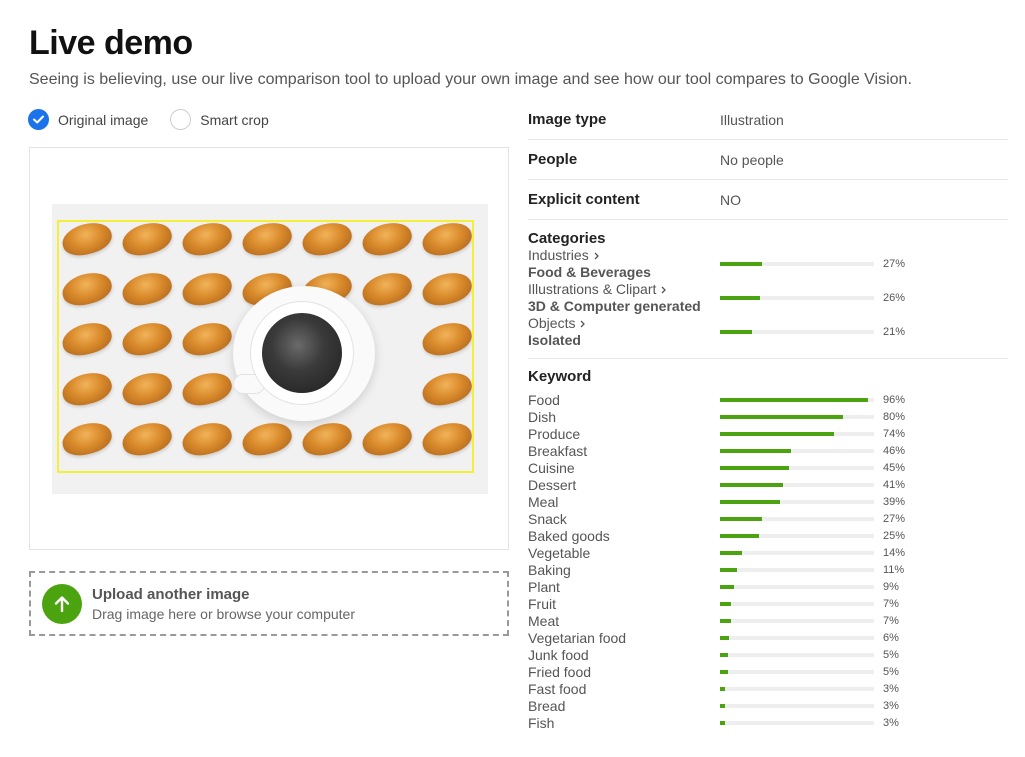 Image resolution: width=1025 pixels, height=757 pixels. What do you see at coordinates (560, 671) in the screenshot?
I see `keyword-label: Fried food` at bounding box center [560, 671].